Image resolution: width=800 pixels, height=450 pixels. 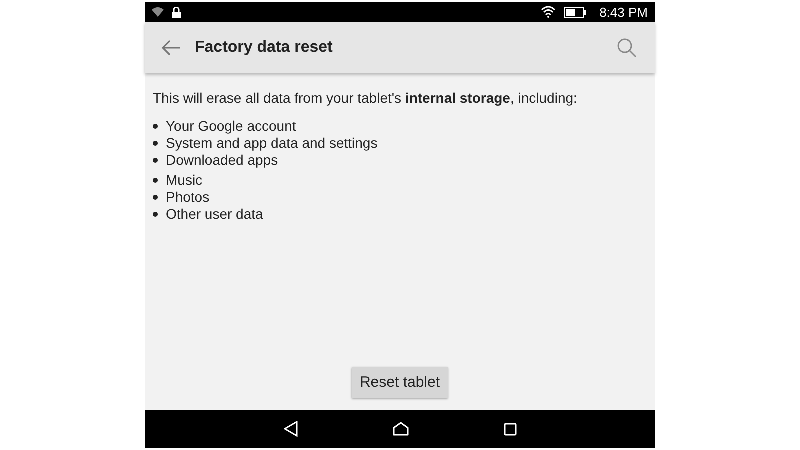 I want to click on back-arrow-icon, so click(x=171, y=48).